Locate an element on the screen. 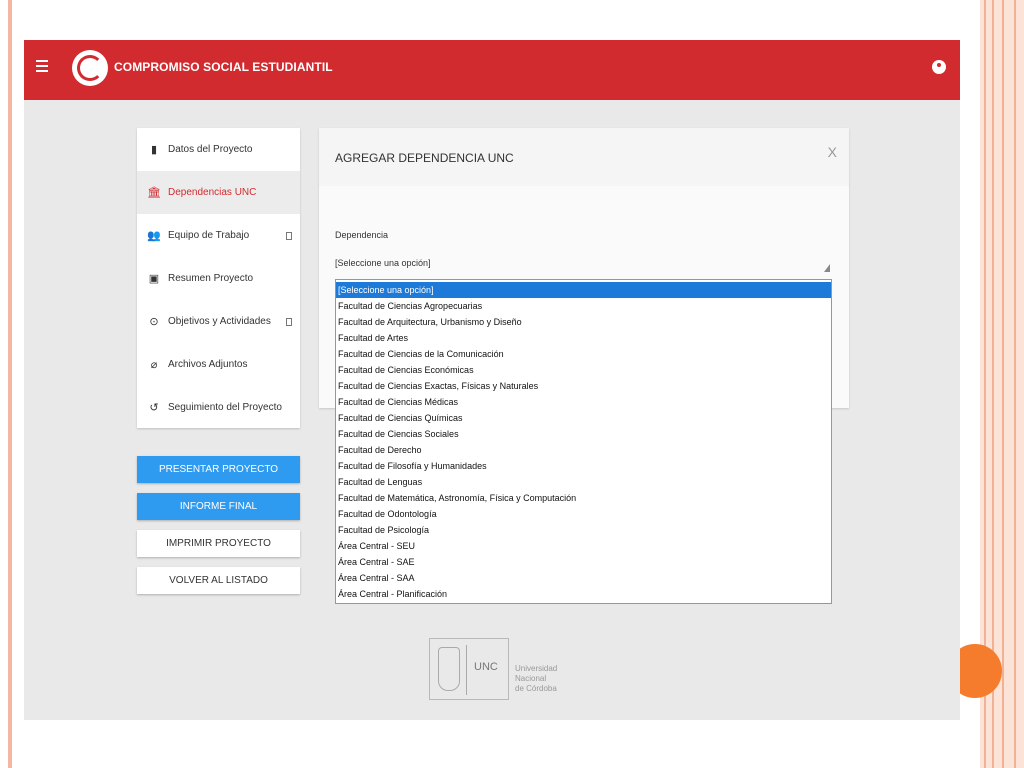  dropdown-option: Área Central - SEU is located at coordinates (583, 546).